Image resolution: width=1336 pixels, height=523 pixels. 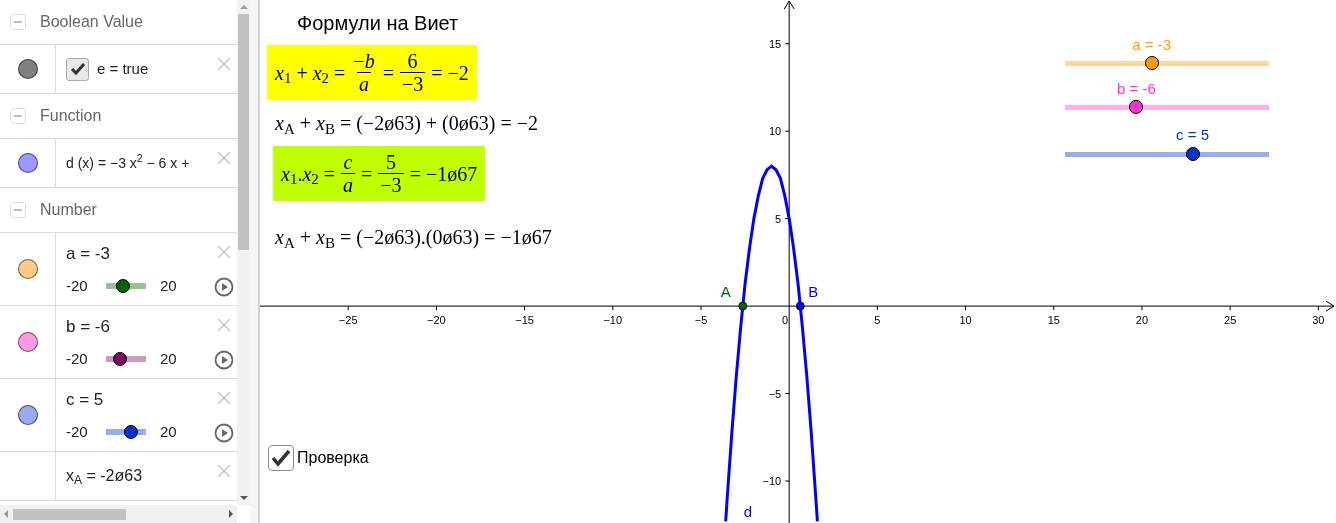 I want to click on slider-definition: b = -6, so click(x=138, y=327).